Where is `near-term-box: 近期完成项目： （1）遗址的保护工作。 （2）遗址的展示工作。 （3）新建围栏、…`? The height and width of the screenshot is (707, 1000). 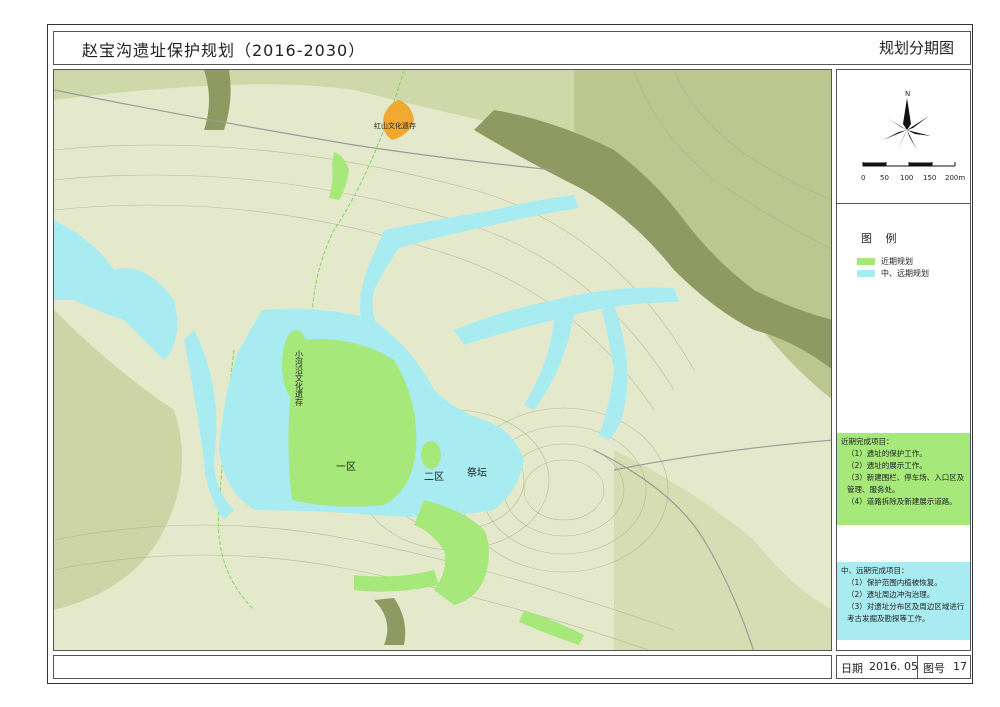
near-term-box: 近期完成项目： （1）遗址的保护工作。 （2）遗址的展示工作。 （3）新建围栏、… is located at coordinates (903, 479).